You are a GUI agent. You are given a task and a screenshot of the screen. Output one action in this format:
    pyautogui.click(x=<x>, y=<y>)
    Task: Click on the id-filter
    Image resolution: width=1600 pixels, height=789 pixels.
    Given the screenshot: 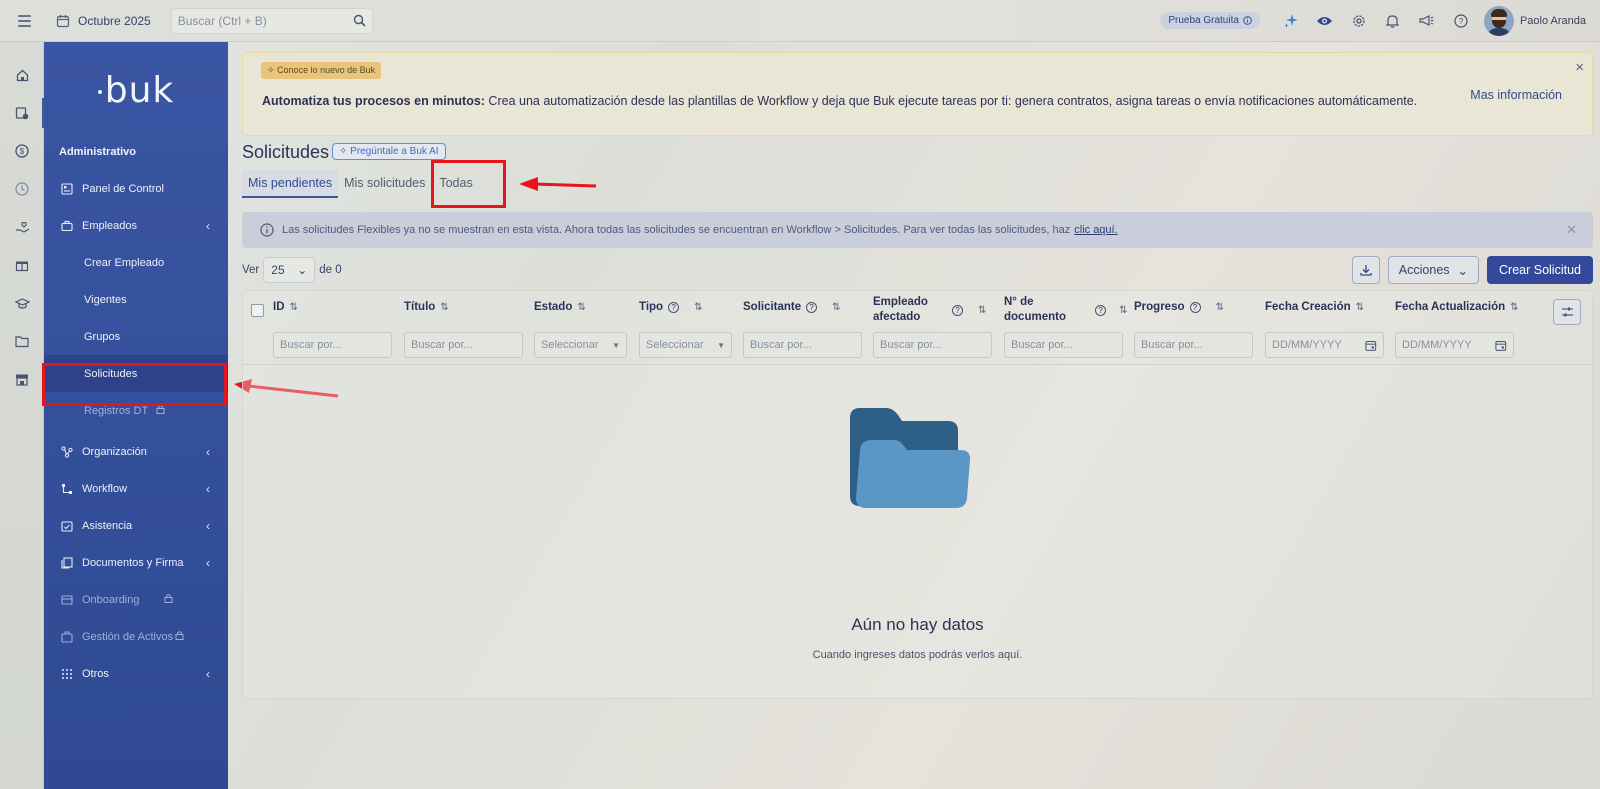 What is the action you would take?
    pyautogui.click(x=332, y=345)
    